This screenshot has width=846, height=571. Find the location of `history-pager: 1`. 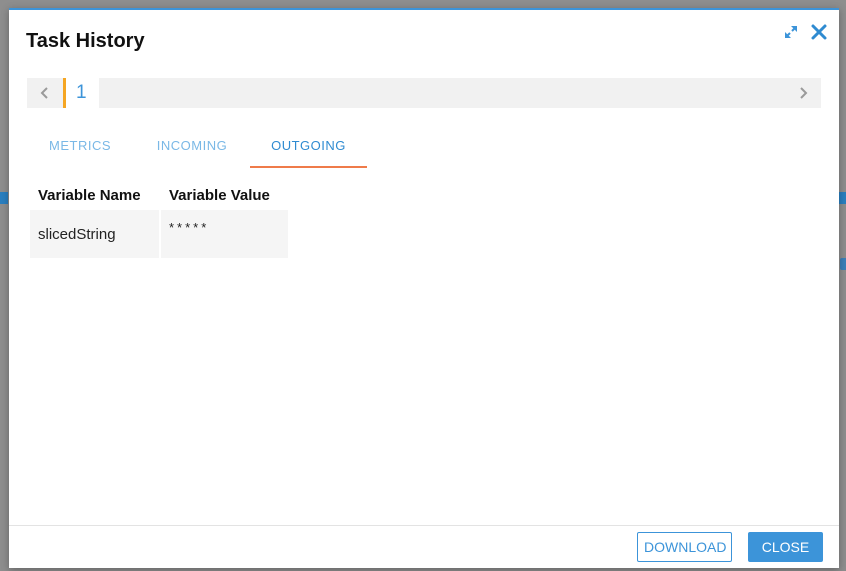

history-pager: 1 is located at coordinates (424, 93).